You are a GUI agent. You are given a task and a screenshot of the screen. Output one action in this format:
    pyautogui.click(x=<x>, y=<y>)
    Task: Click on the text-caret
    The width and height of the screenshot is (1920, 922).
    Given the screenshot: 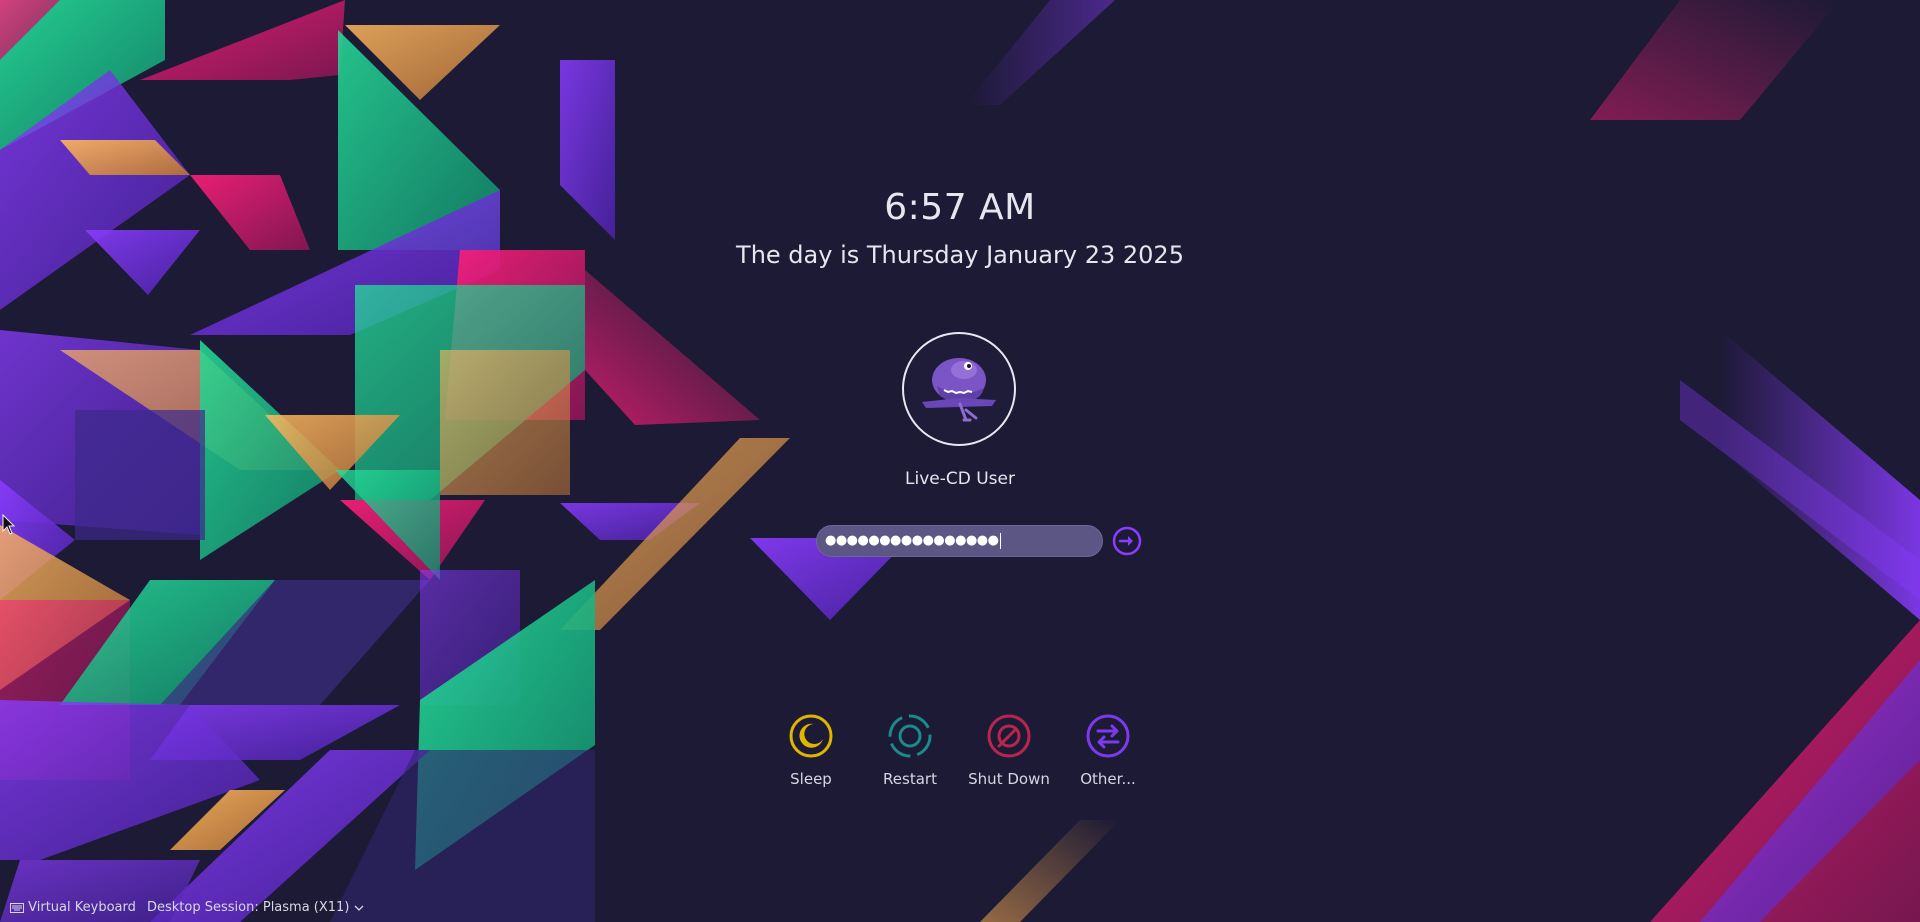 What is the action you would take?
    pyautogui.click(x=1000, y=540)
    